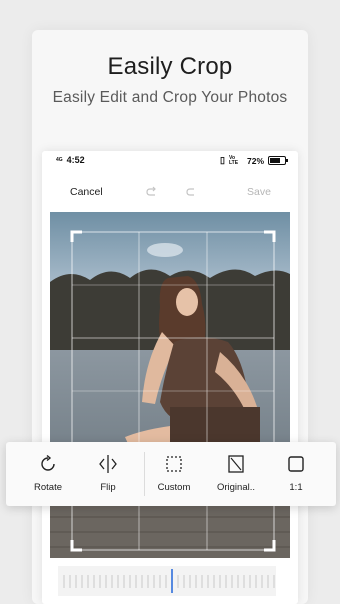 This screenshot has width=340, height=604. What do you see at coordinates (108, 474) in the screenshot?
I see `flip-tool: Flip` at bounding box center [108, 474].